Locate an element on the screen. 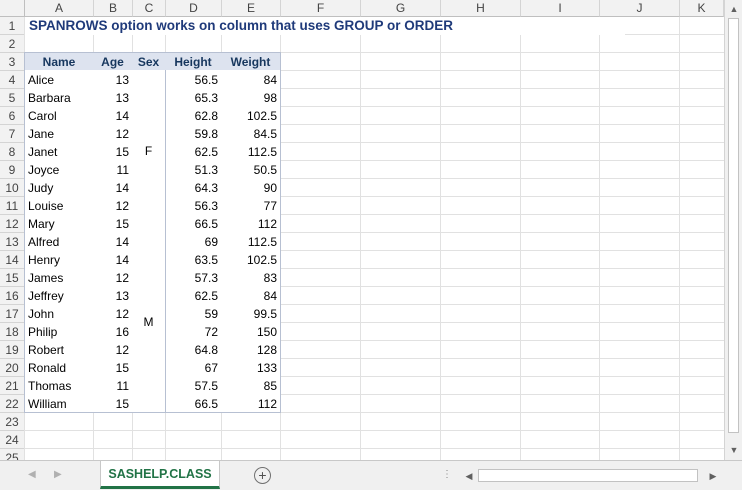  table-cell: 72 is located at coordinates (193, 331).